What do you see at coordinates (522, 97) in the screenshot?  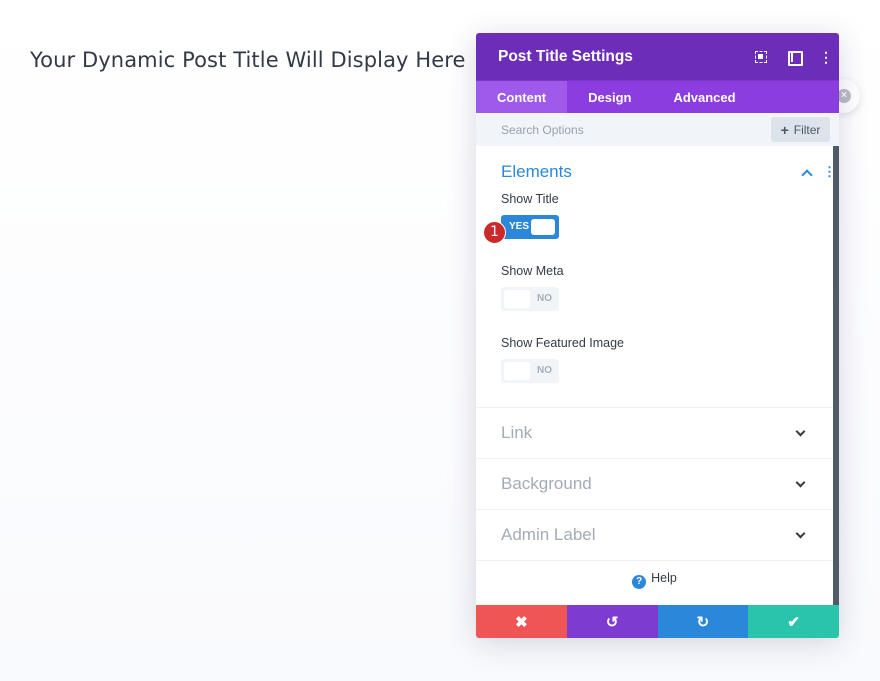 I see `tab-content: Content` at bounding box center [522, 97].